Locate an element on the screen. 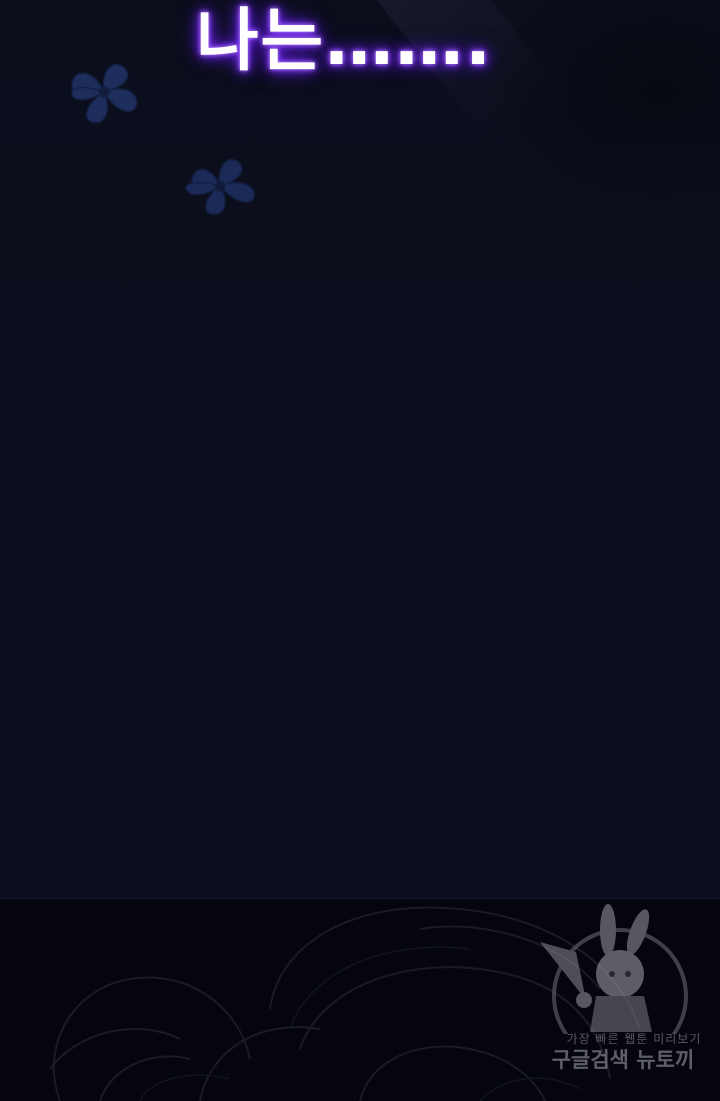  watermark: 가장 빠른 웹툰 미리보기 구글검색 뉴토끼 is located at coordinates (622, 999).